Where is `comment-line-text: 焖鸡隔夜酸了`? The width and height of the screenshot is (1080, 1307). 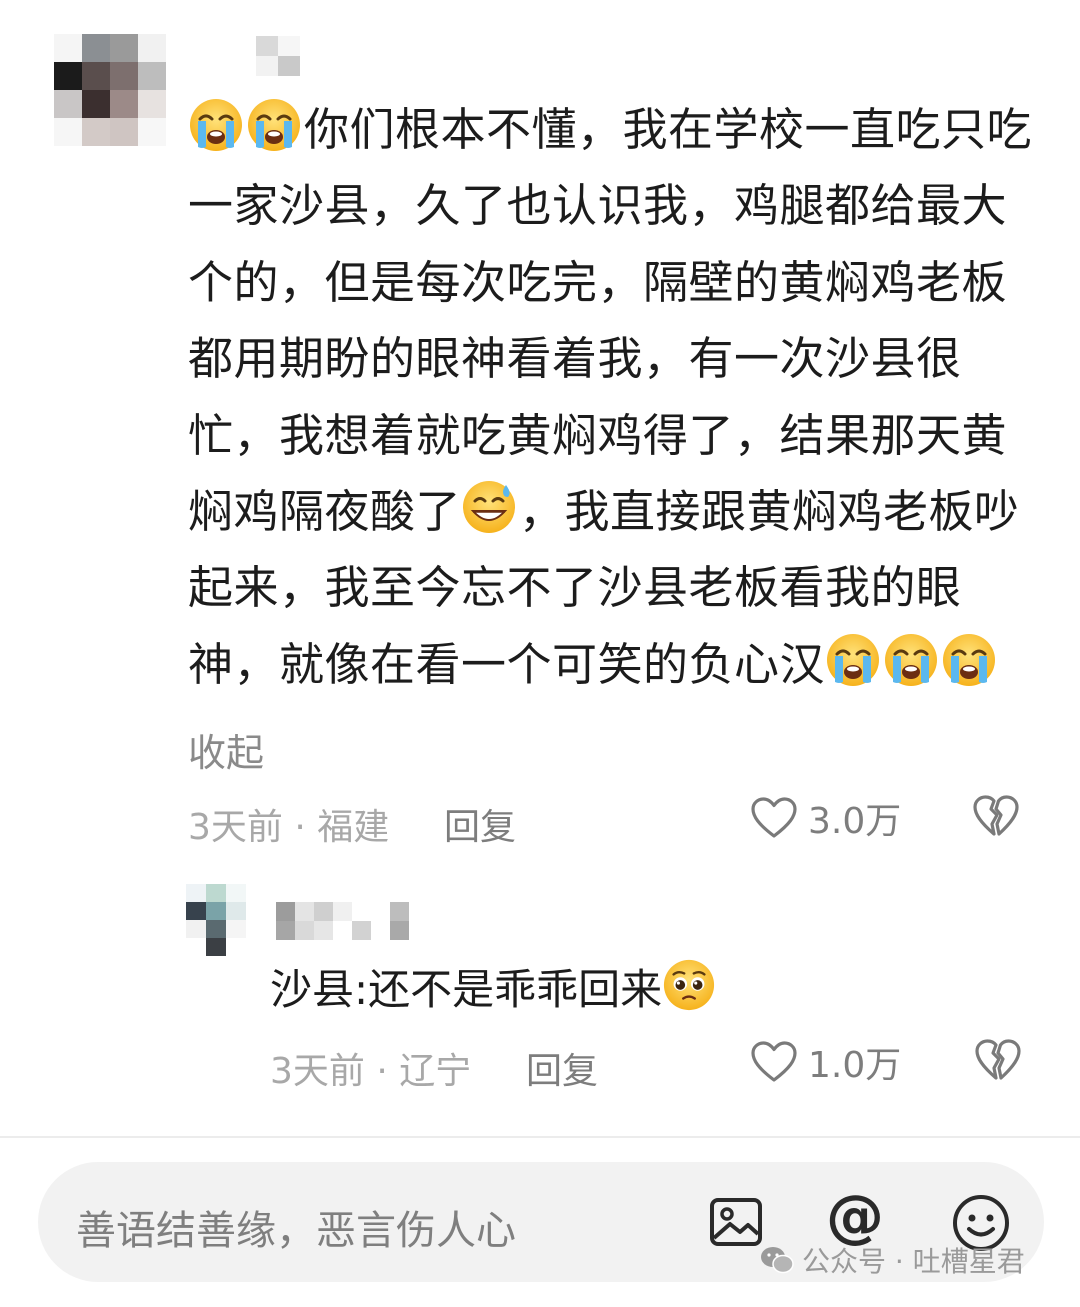 comment-line-text: 焖鸡隔夜酸了 is located at coordinates (325, 511).